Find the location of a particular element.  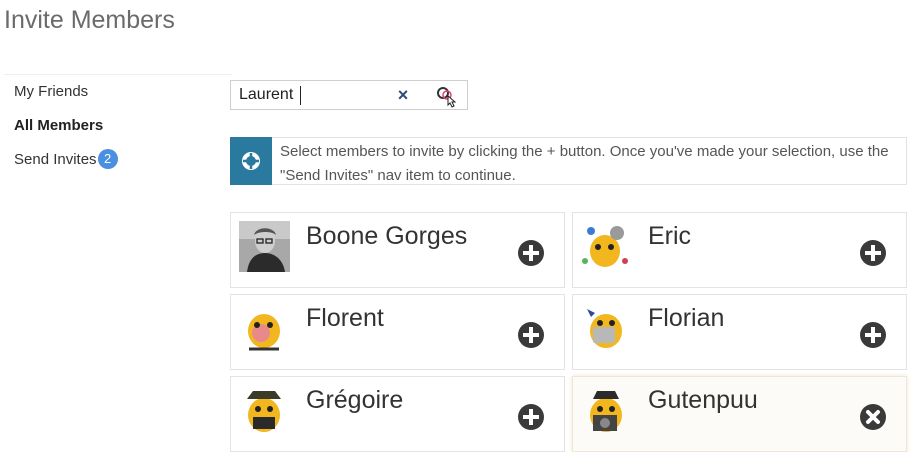

member-name: Grégoire is located at coordinates (355, 400).